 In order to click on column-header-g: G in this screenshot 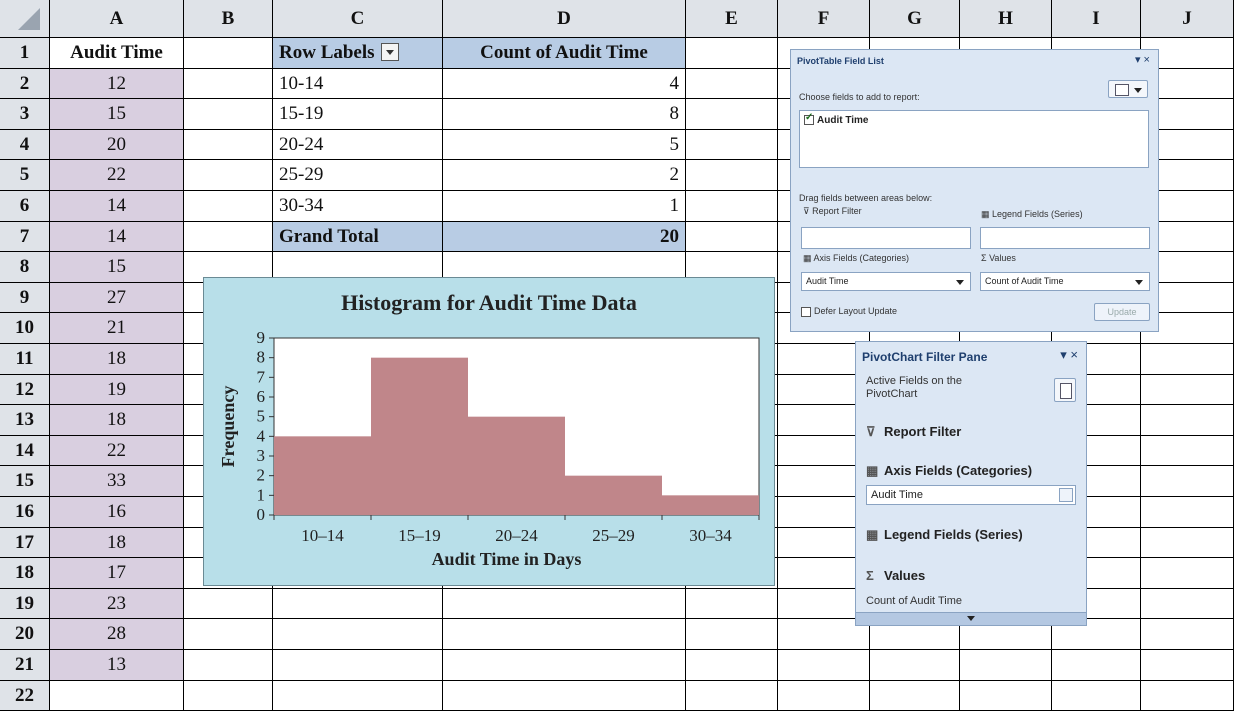, I will do `click(915, 19)`.